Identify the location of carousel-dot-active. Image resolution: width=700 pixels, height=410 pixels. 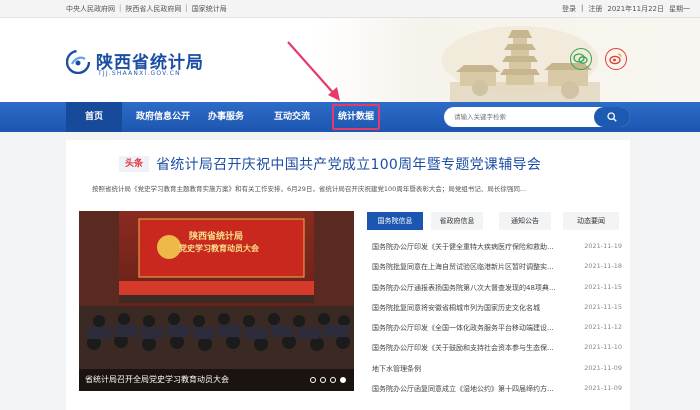
(343, 380).